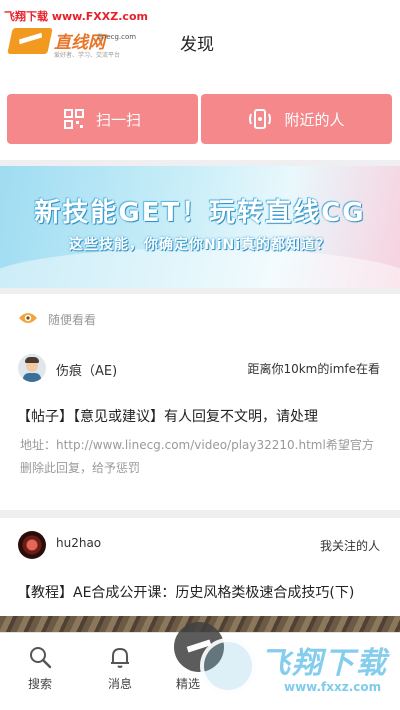 The height and width of the screenshot is (710, 400). Describe the element at coordinates (313, 369) in the screenshot. I see `post-meta: 距离你10km的imfe在看` at that location.